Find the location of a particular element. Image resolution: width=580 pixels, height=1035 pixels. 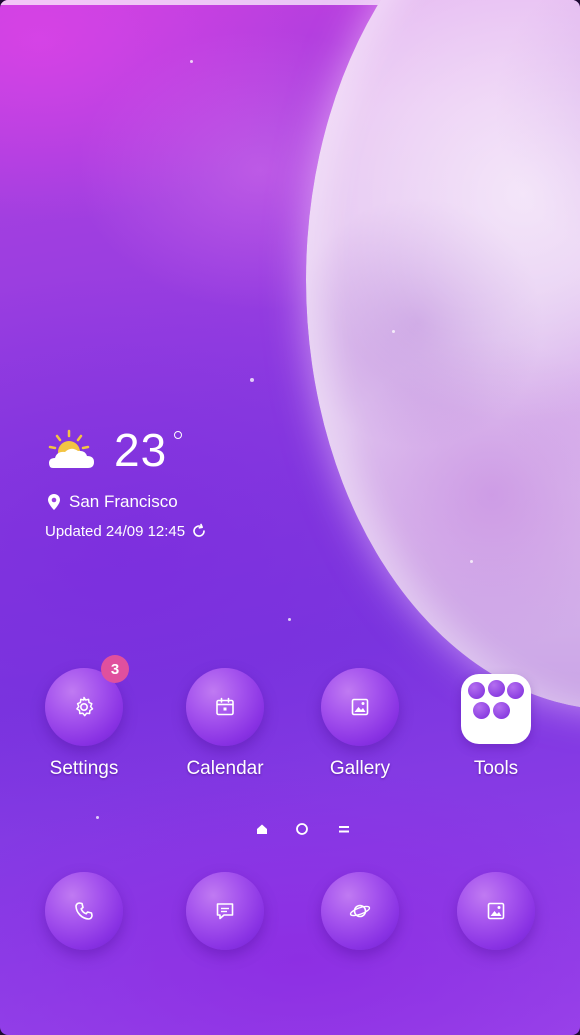

gallery-dock-button is located at coordinates (496, 911).